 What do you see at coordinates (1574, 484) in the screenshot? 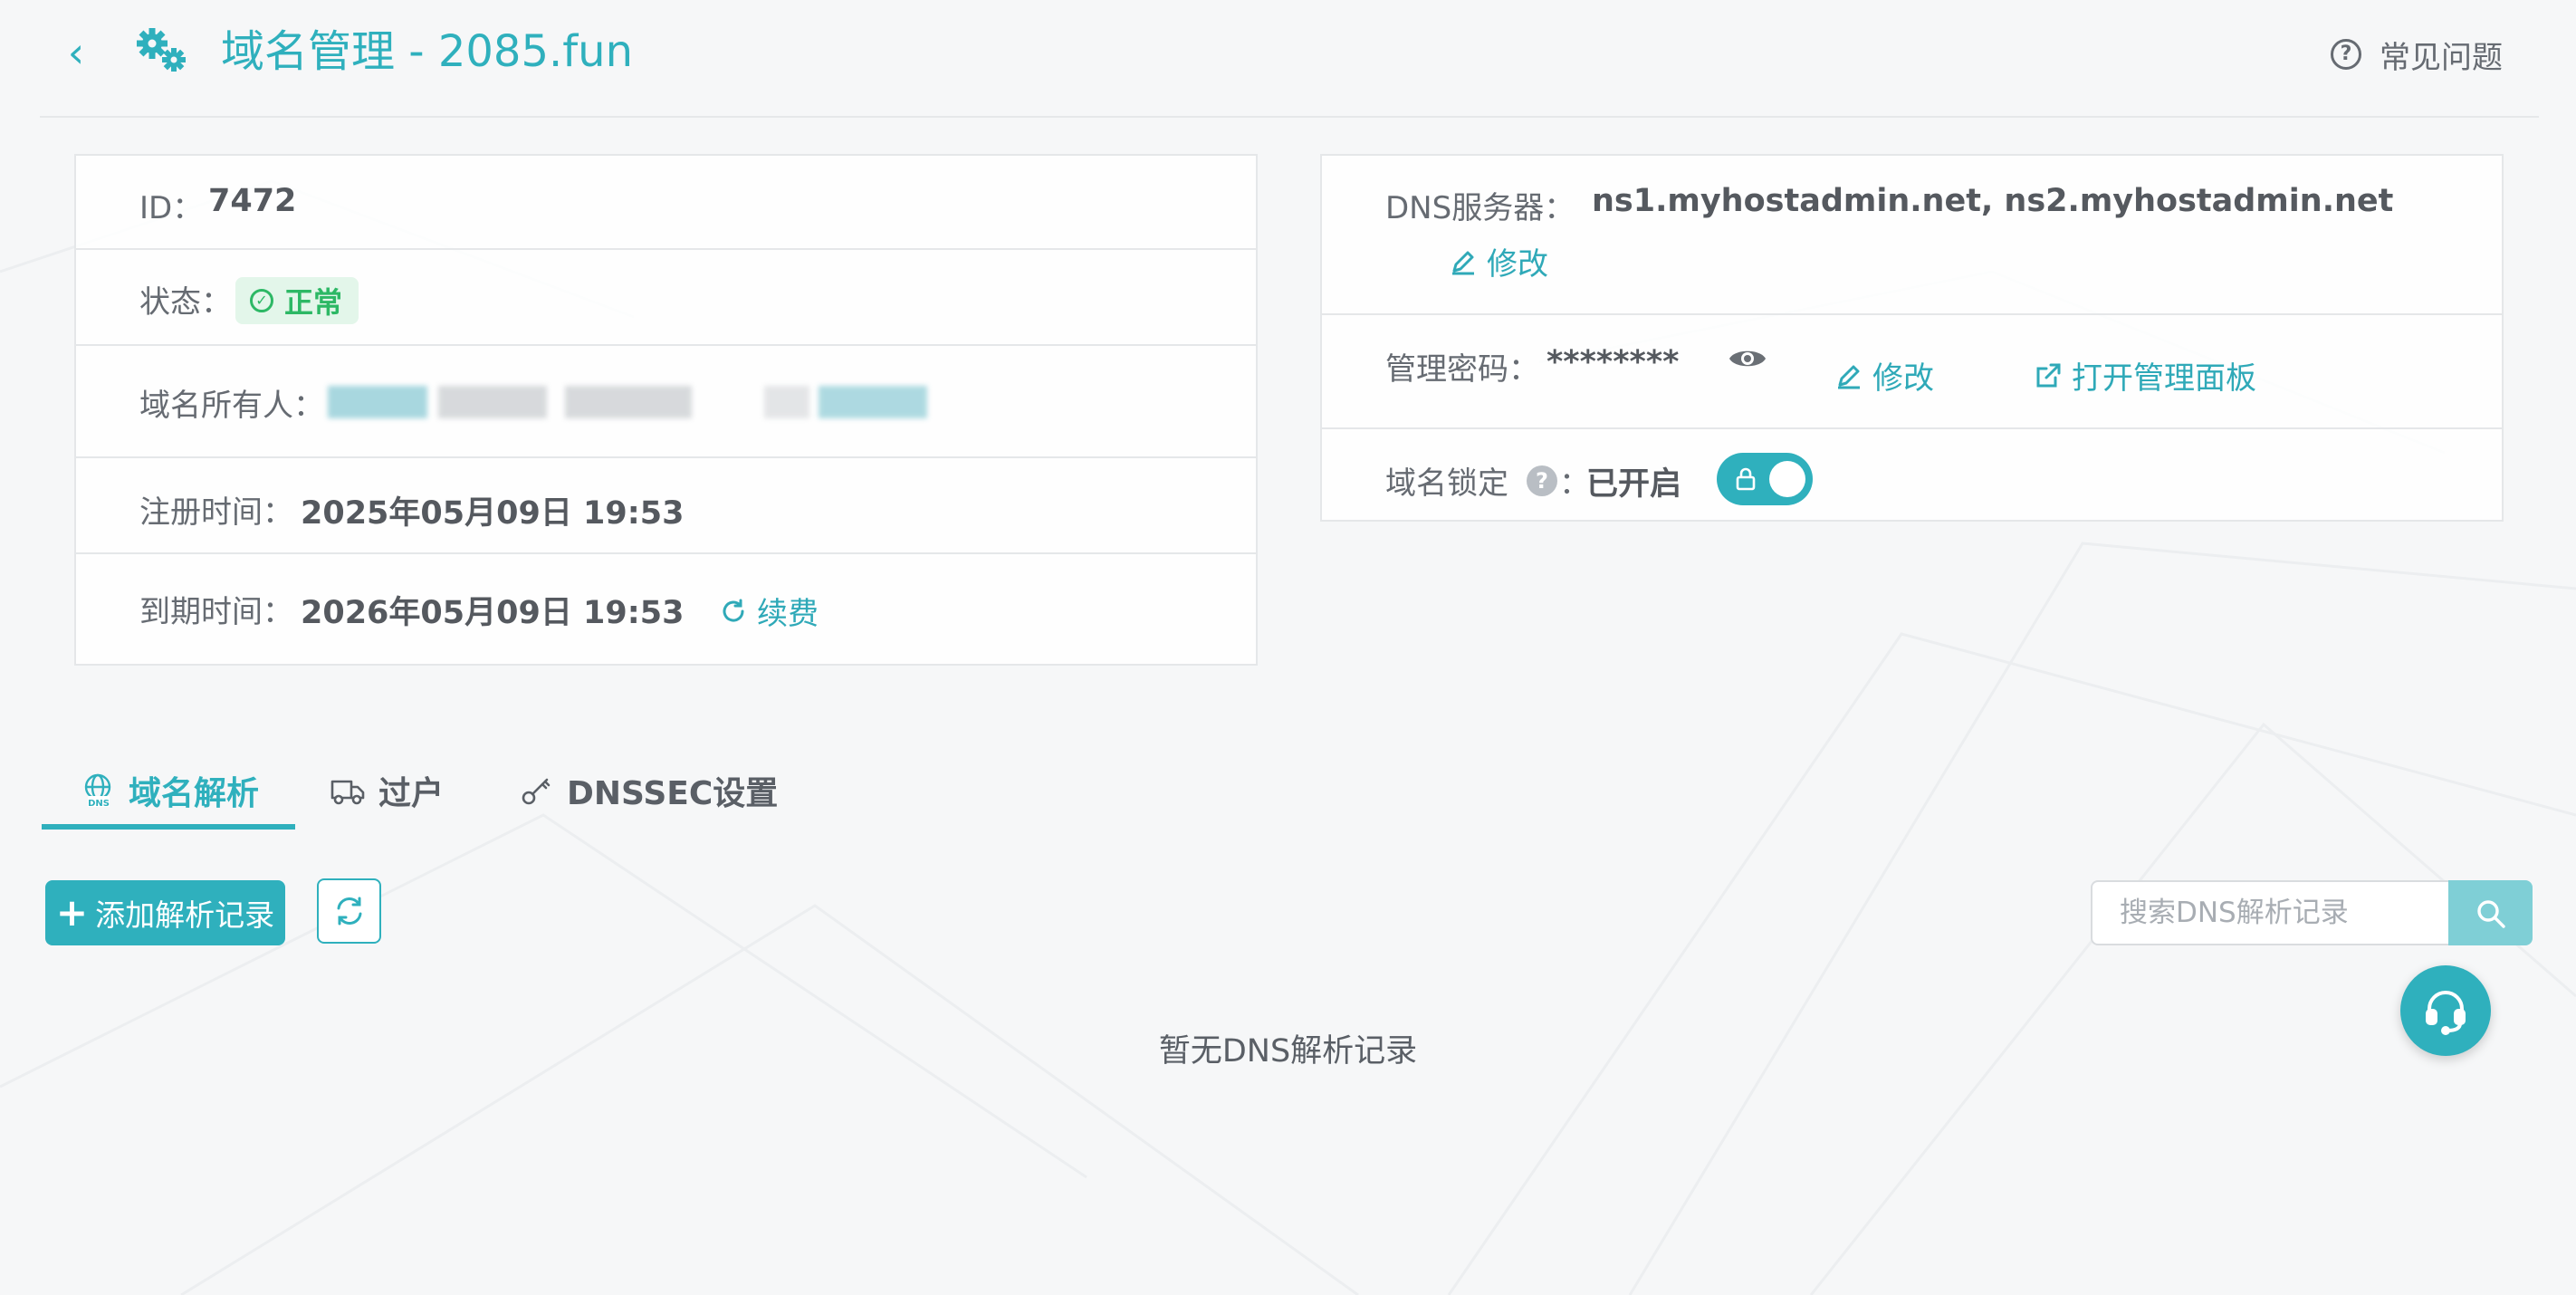
I see `lock-colon: ：` at bounding box center [1574, 484].